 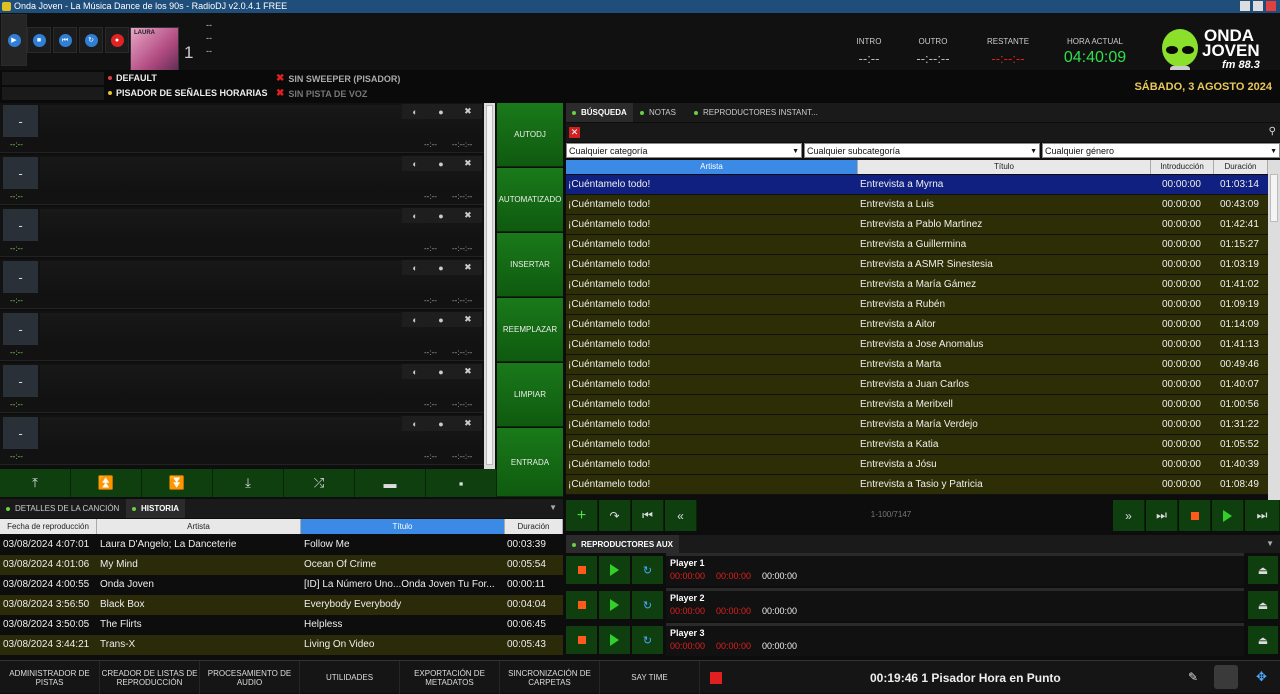 What do you see at coordinates (35, 483) in the screenshot?
I see `move-top-button: ⤒` at bounding box center [35, 483].